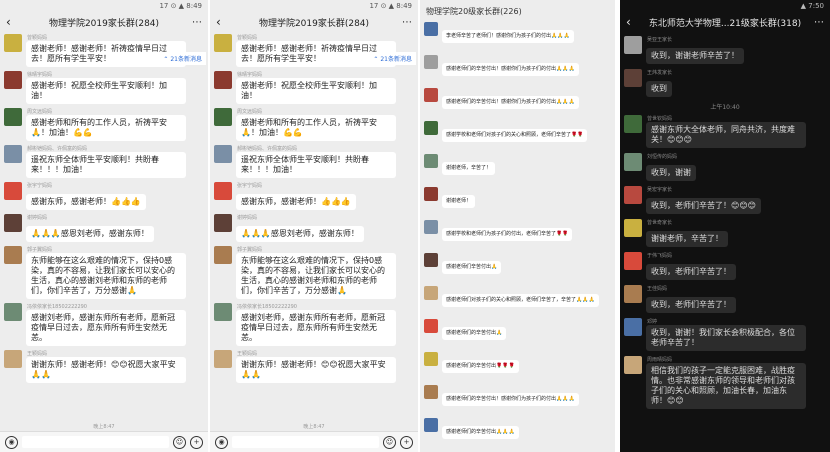 This screenshot has width=830, height=452. Describe the element at coordinates (704, 206) in the screenshot. I see `message-bubble: 收到，老师们辛苦了！😊😊😊` at that location.